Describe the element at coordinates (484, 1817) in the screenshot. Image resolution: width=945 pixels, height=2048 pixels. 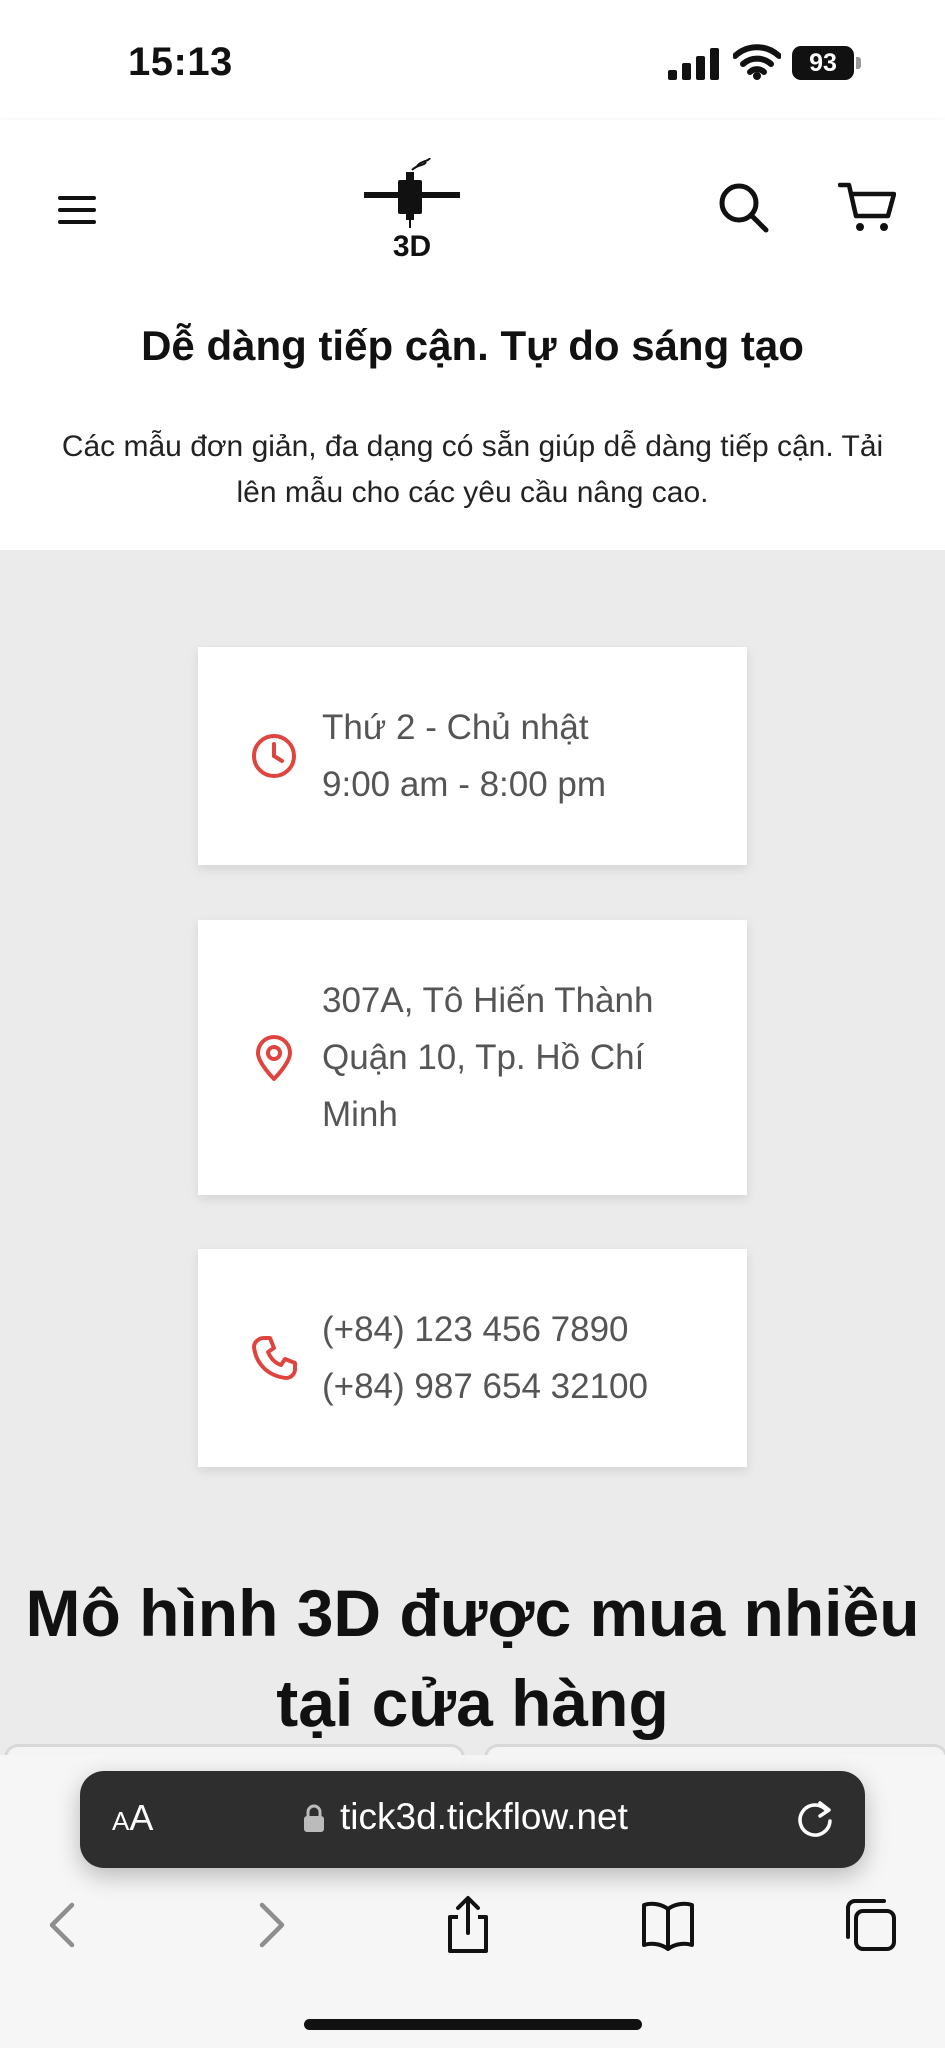
I see `url-text: tick3d.tickflow.net` at that location.